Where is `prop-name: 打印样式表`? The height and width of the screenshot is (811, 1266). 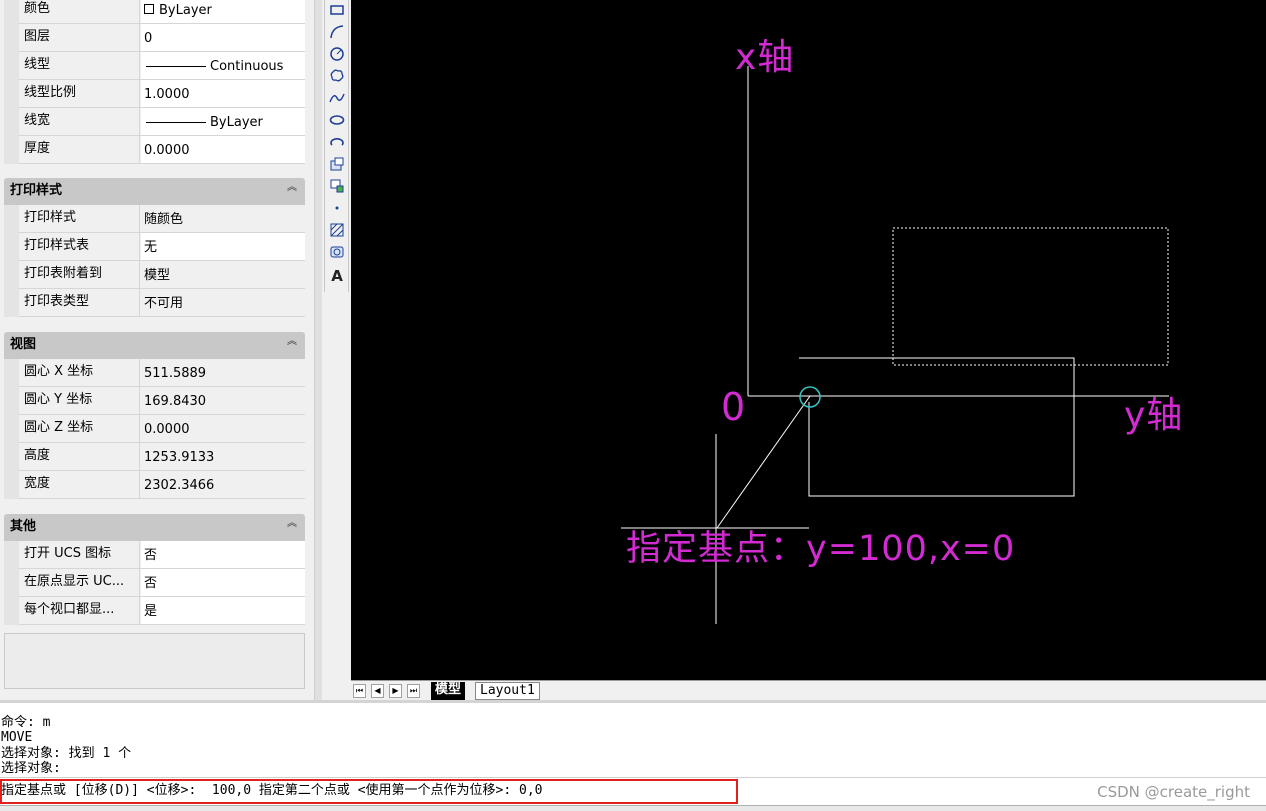 prop-name: 打印样式表 is located at coordinates (79, 246).